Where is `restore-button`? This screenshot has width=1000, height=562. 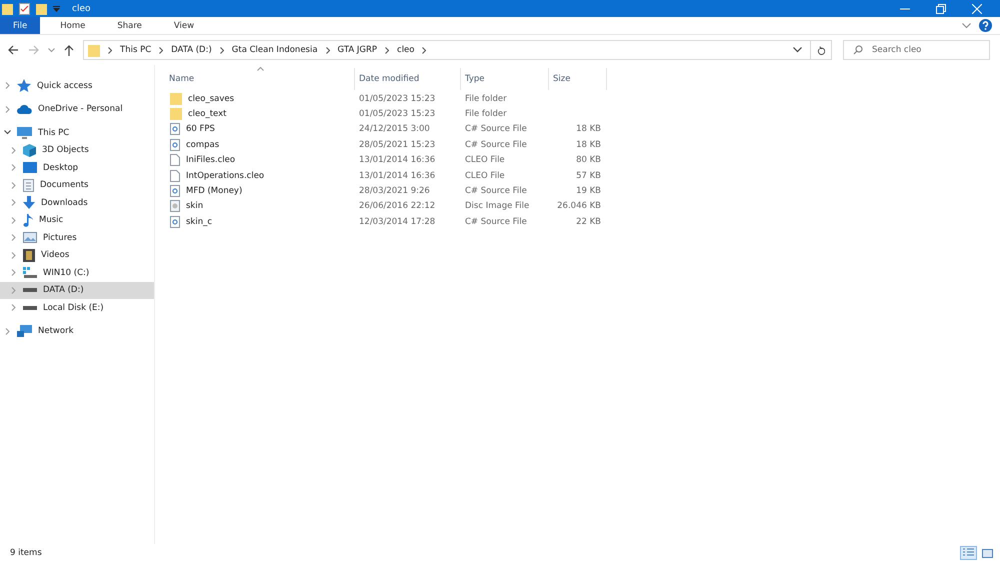 restore-button is located at coordinates (941, 9).